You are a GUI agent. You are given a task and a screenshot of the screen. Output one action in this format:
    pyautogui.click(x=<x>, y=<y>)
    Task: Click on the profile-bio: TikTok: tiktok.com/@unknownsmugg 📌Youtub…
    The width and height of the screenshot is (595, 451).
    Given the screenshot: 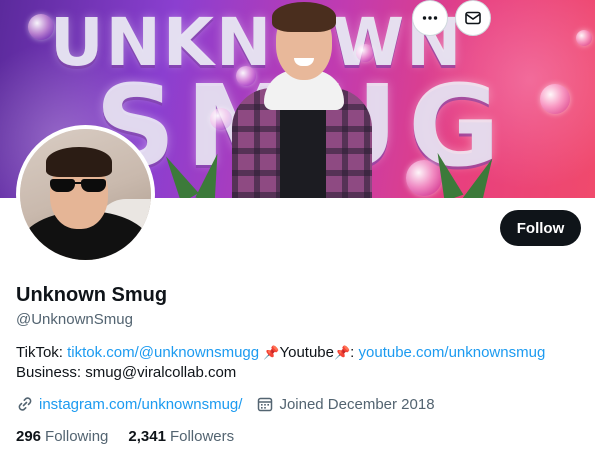 What is the action you would take?
    pyautogui.click(x=302, y=363)
    